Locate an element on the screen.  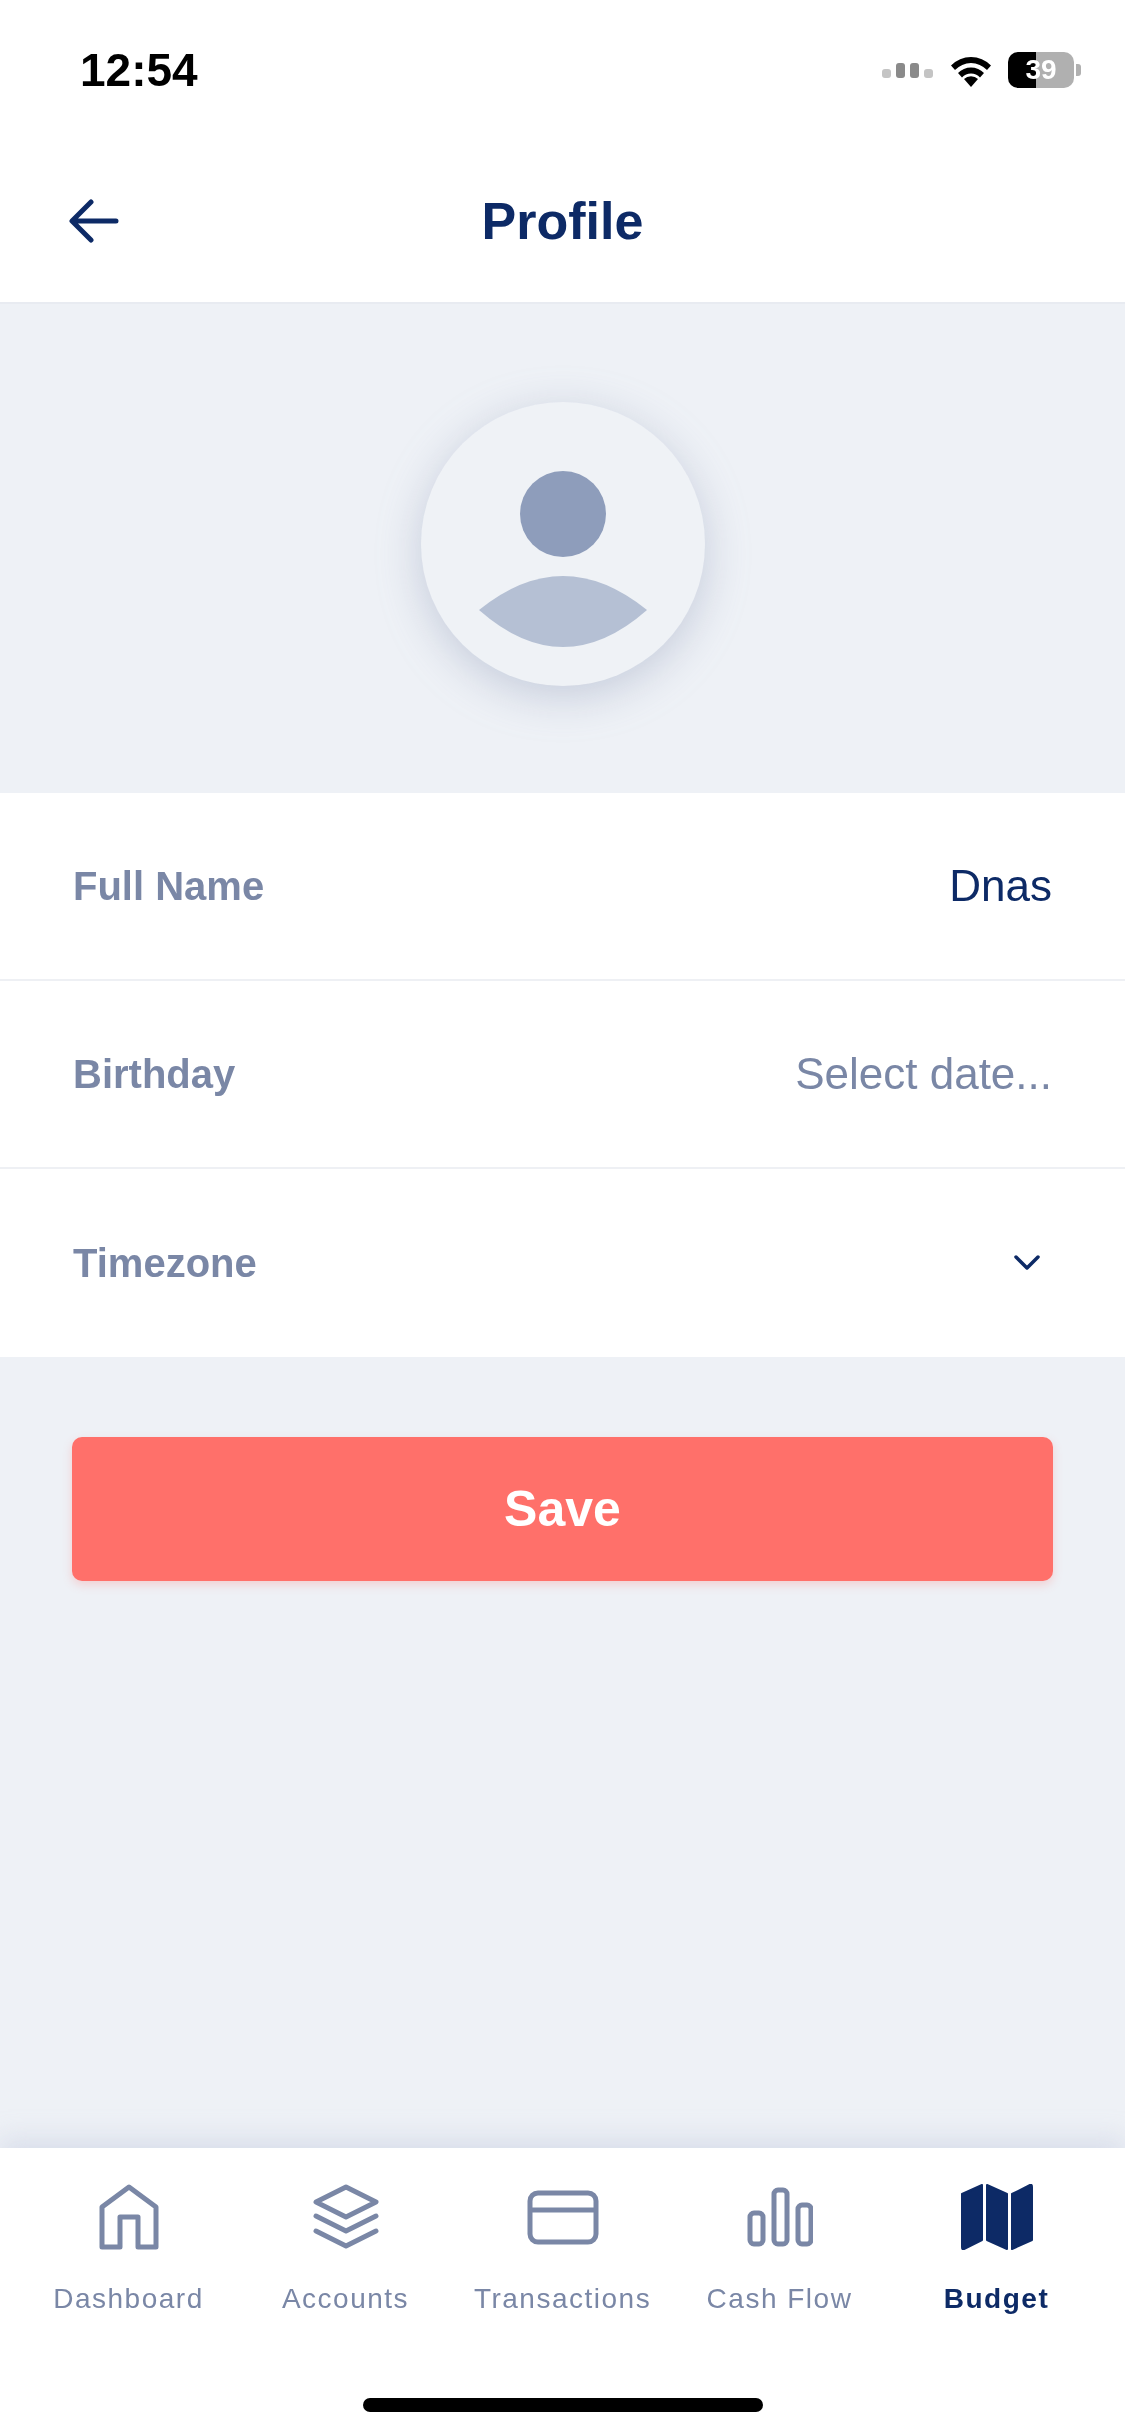
save-button: Save is located at coordinates (562, 1509).